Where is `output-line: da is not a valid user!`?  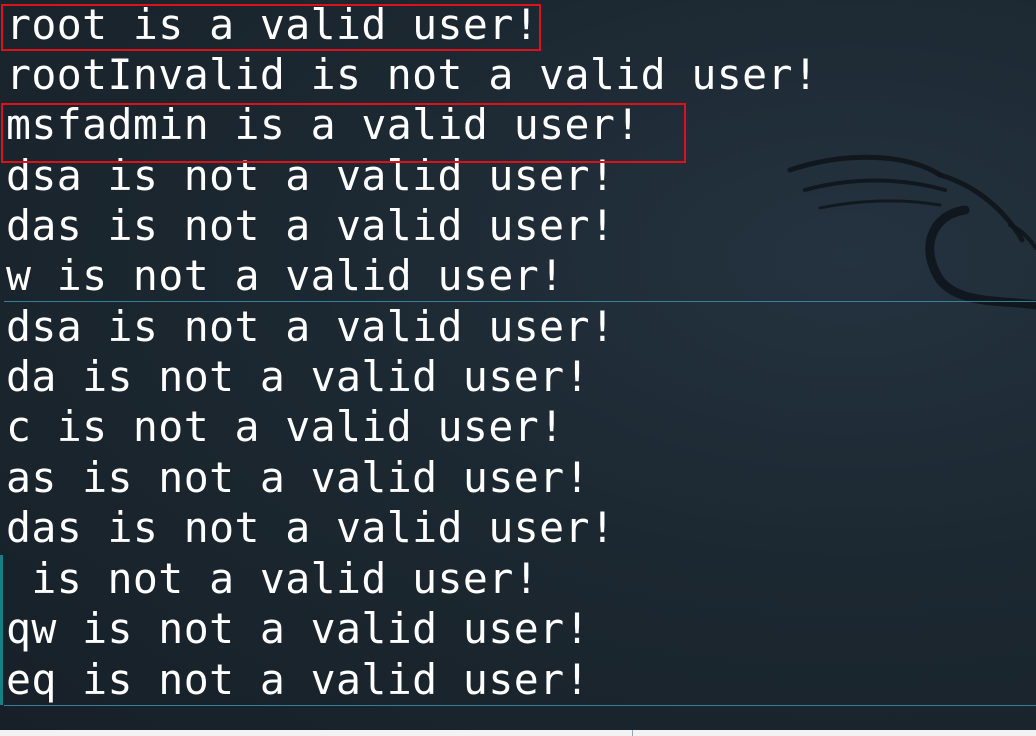
output-line: da is not a valid user! is located at coordinates (298, 376).